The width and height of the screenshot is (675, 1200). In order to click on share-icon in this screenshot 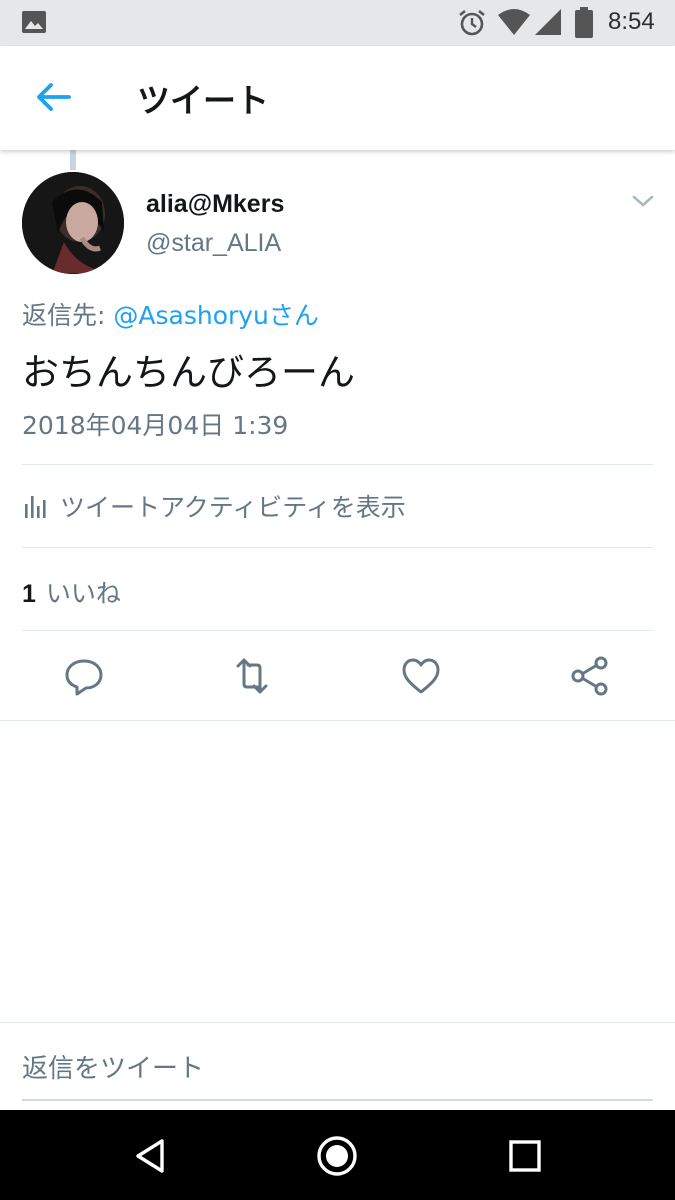, I will do `click(590, 676)`.